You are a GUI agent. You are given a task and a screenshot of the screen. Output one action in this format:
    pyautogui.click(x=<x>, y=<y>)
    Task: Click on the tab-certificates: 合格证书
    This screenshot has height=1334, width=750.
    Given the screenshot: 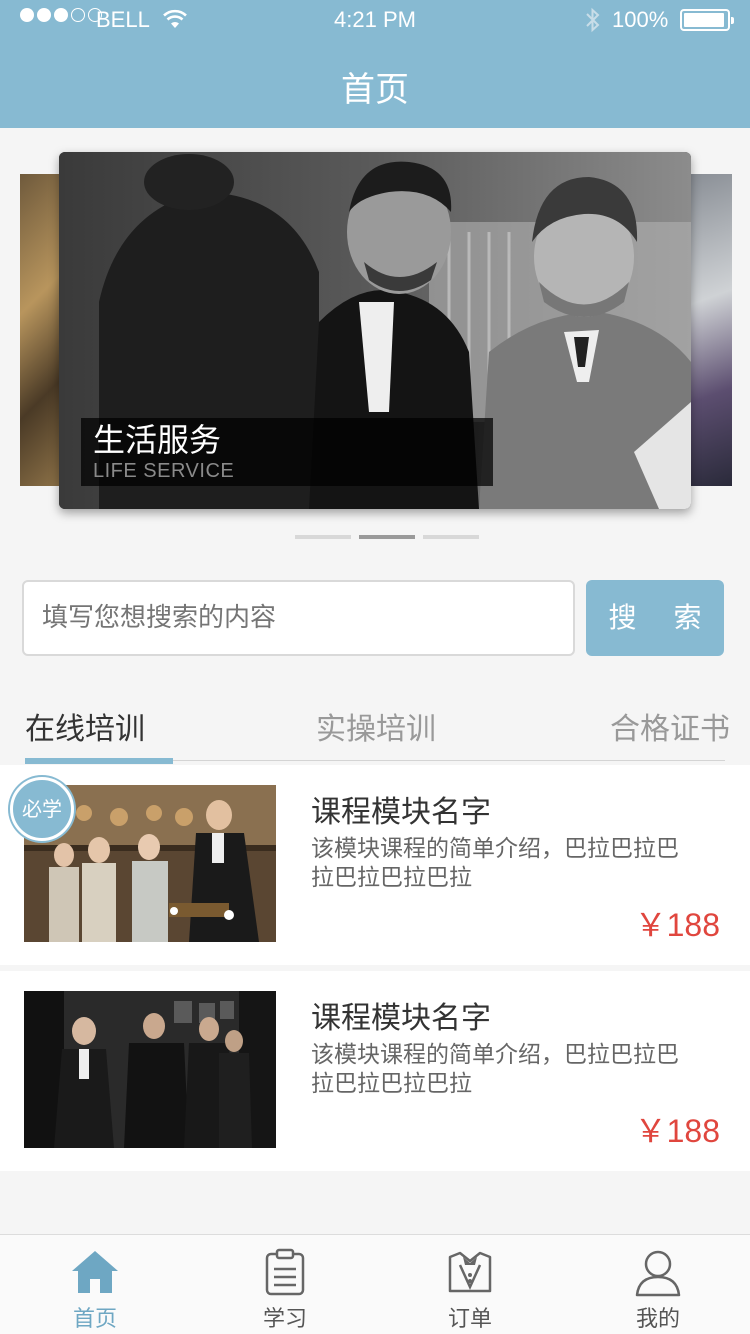 What is the action you would take?
    pyautogui.click(x=670, y=726)
    